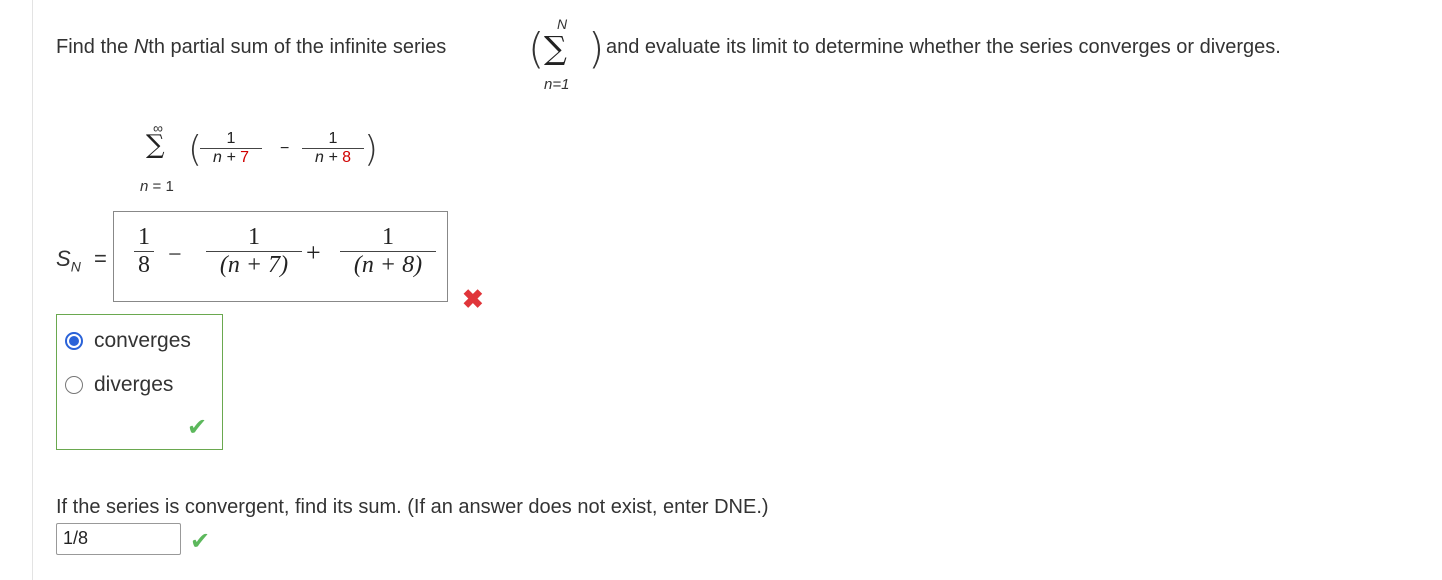  Describe the element at coordinates (74, 385) in the screenshot. I see `radio-diverges` at that location.